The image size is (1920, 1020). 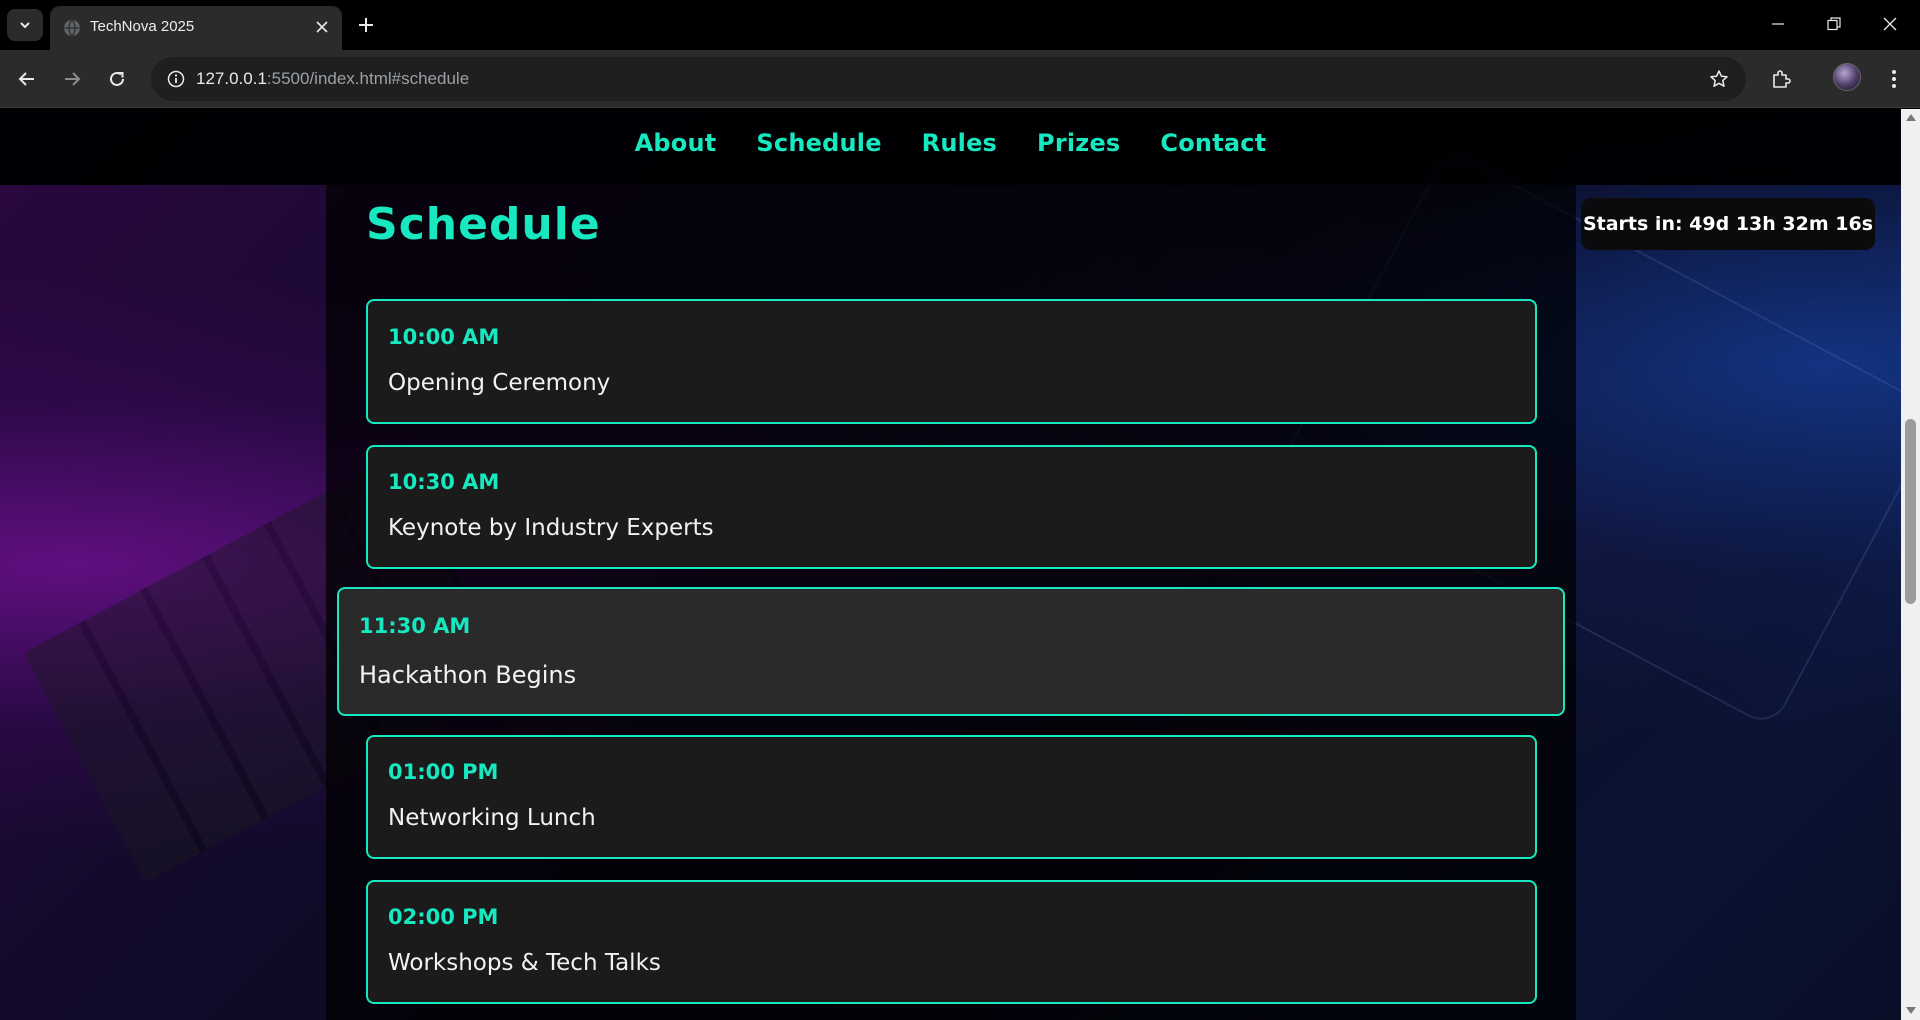 I want to click on schedule-time: 11:30 AM, so click(x=415, y=626).